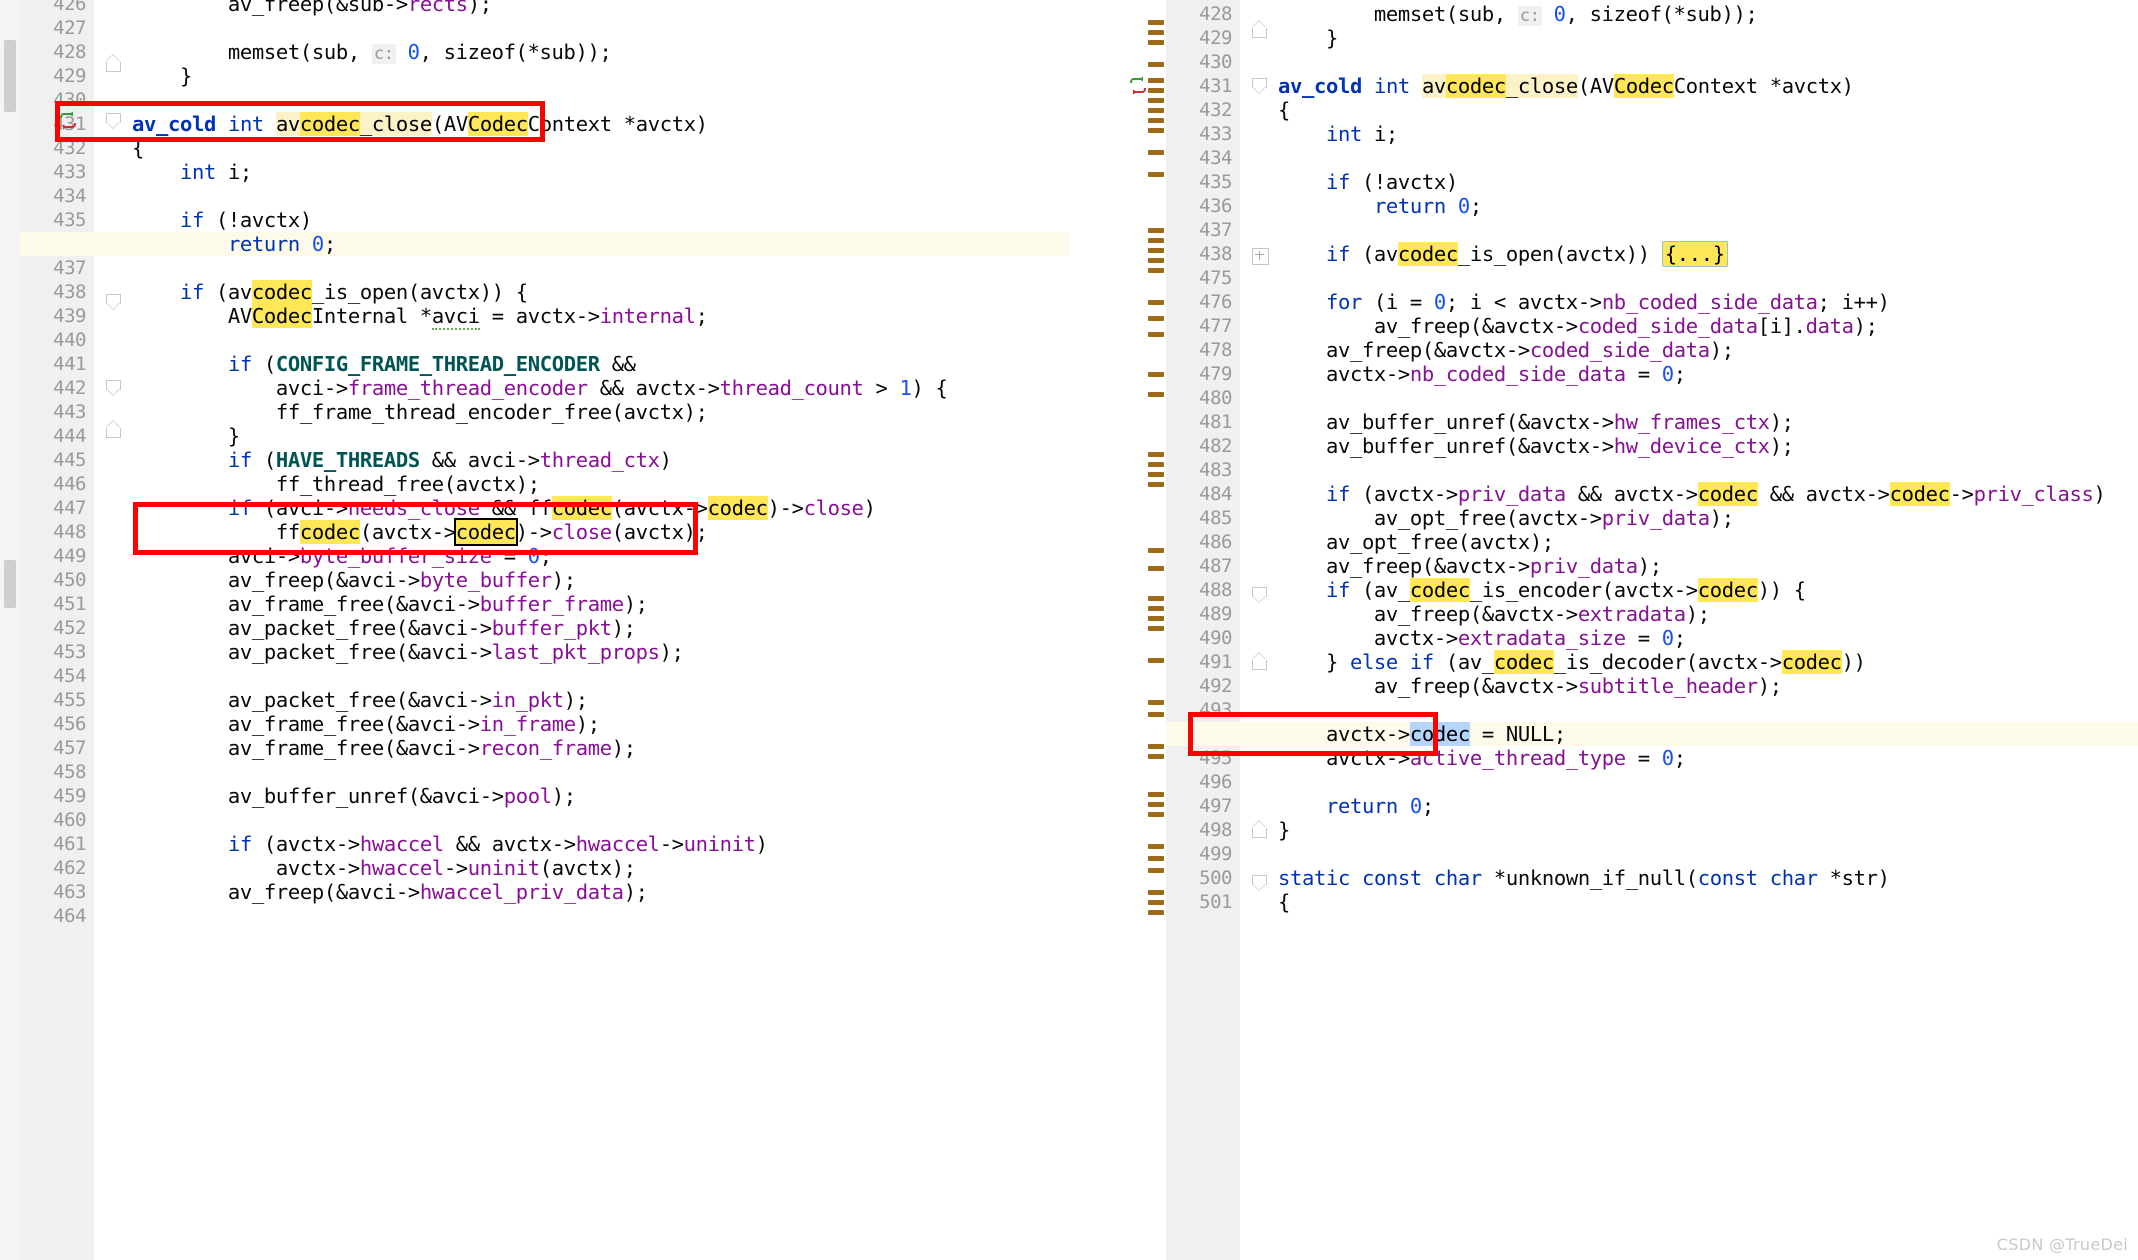 This screenshot has height=1260, width=2138. Describe the element at coordinates (1708, 638) in the screenshot. I see `code-line: avctx->extradata_size = 0;` at that location.